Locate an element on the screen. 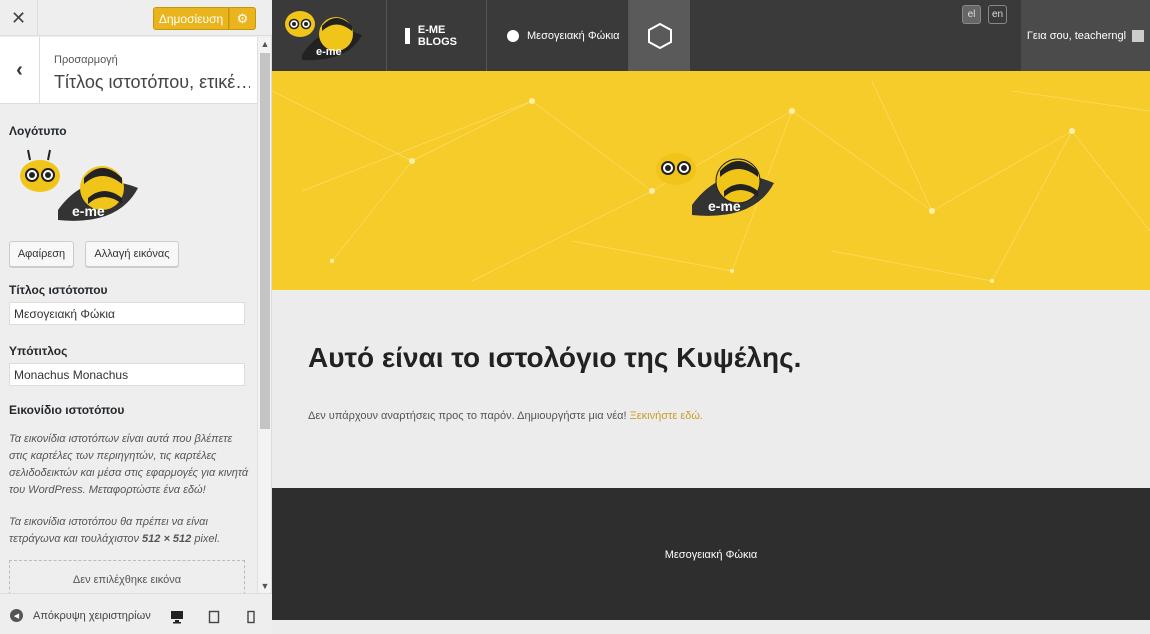 This screenshot has height=634, width=1150. site-icon-dropzone: Δεν επιλέχθηκε εικόνα is located at coordinates (127, 576).